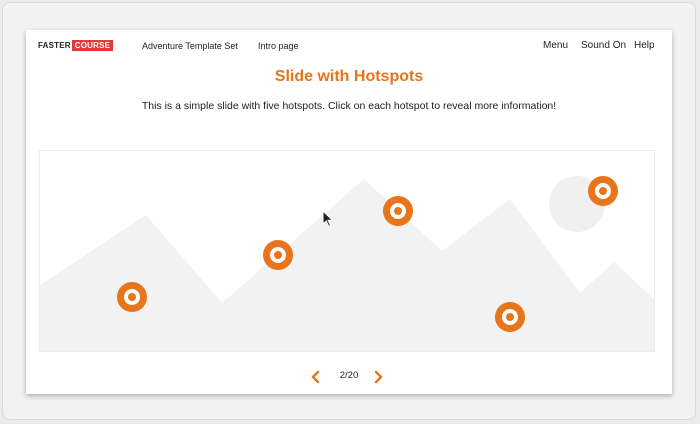  I want to click on page-indicator: 2/20, so click(349, 375).